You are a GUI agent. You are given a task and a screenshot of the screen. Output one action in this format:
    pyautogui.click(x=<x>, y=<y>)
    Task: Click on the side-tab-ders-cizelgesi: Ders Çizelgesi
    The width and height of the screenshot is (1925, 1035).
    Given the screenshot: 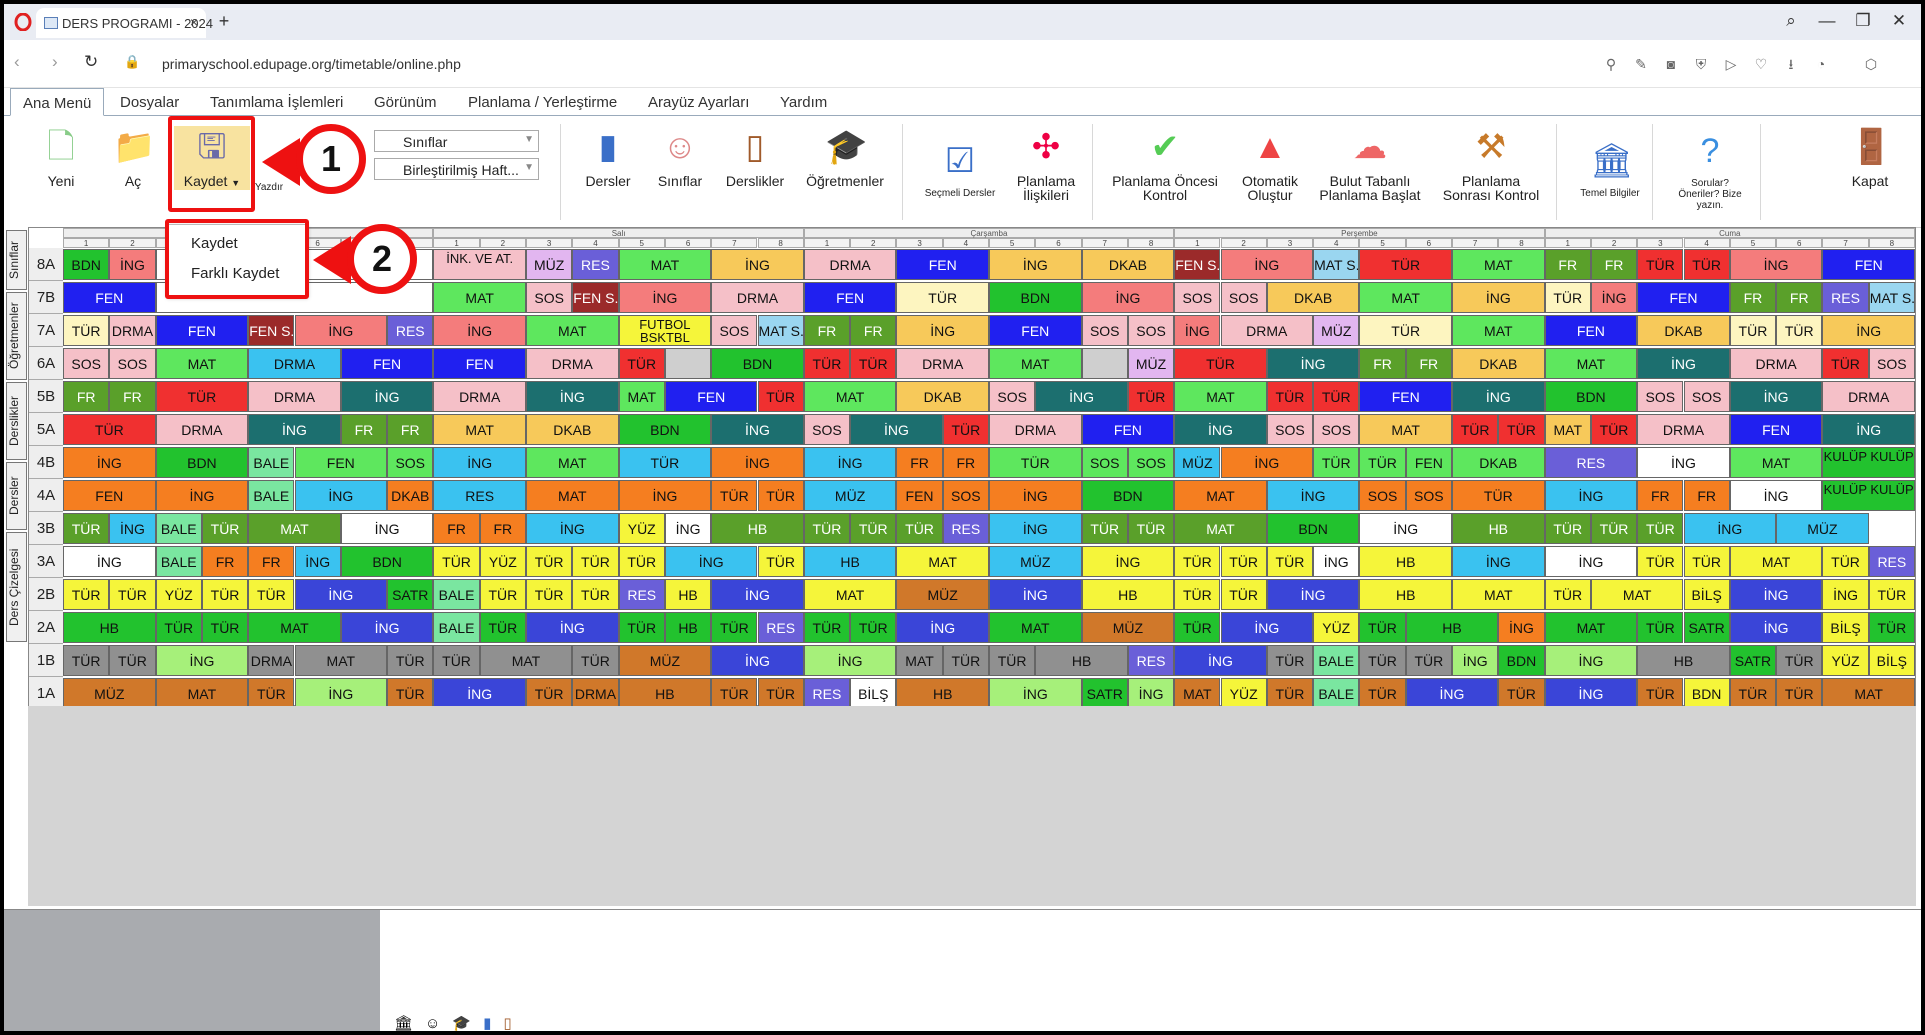 What is the action you would take?
    pyautogui.click(x=16, y=587)
    